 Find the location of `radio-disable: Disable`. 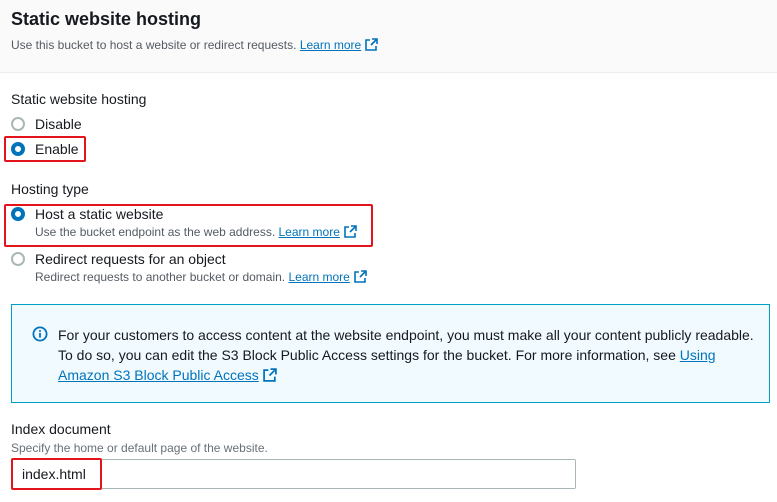

radio-disable: Disable is located at coordinates (46, 124).